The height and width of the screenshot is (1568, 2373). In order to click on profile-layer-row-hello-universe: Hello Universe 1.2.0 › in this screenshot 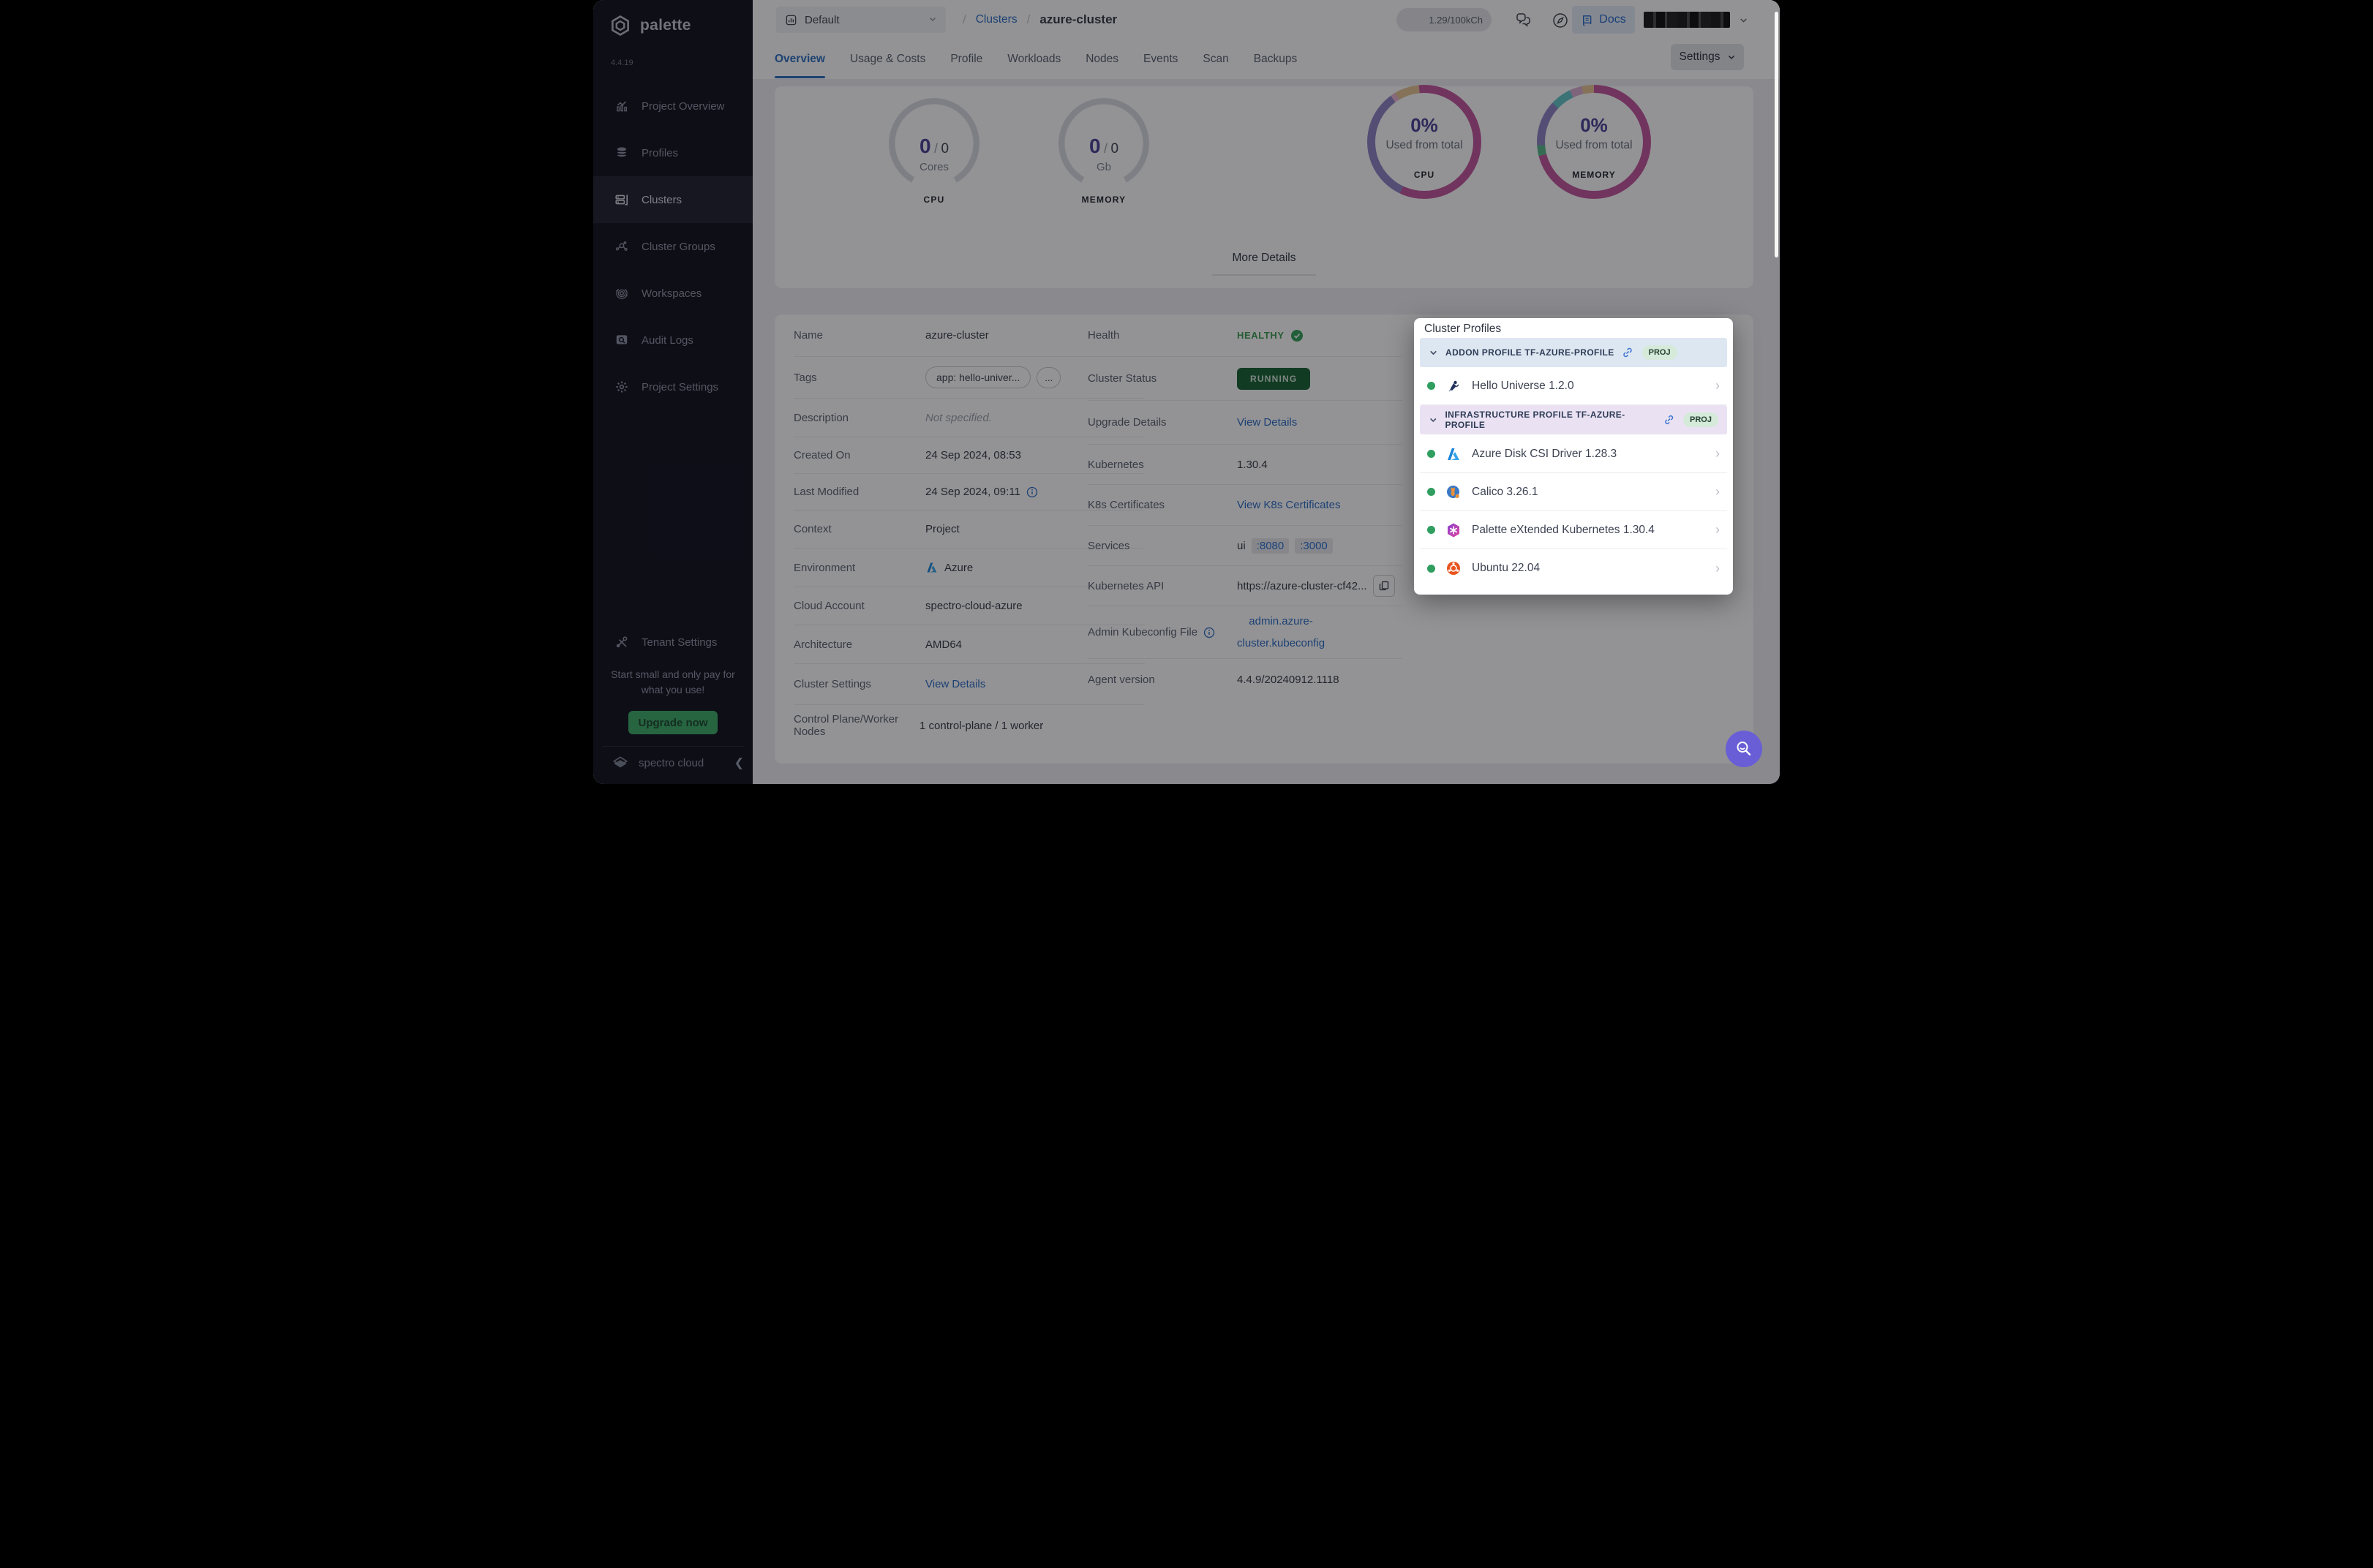, I will do `click(1574, 386)`.